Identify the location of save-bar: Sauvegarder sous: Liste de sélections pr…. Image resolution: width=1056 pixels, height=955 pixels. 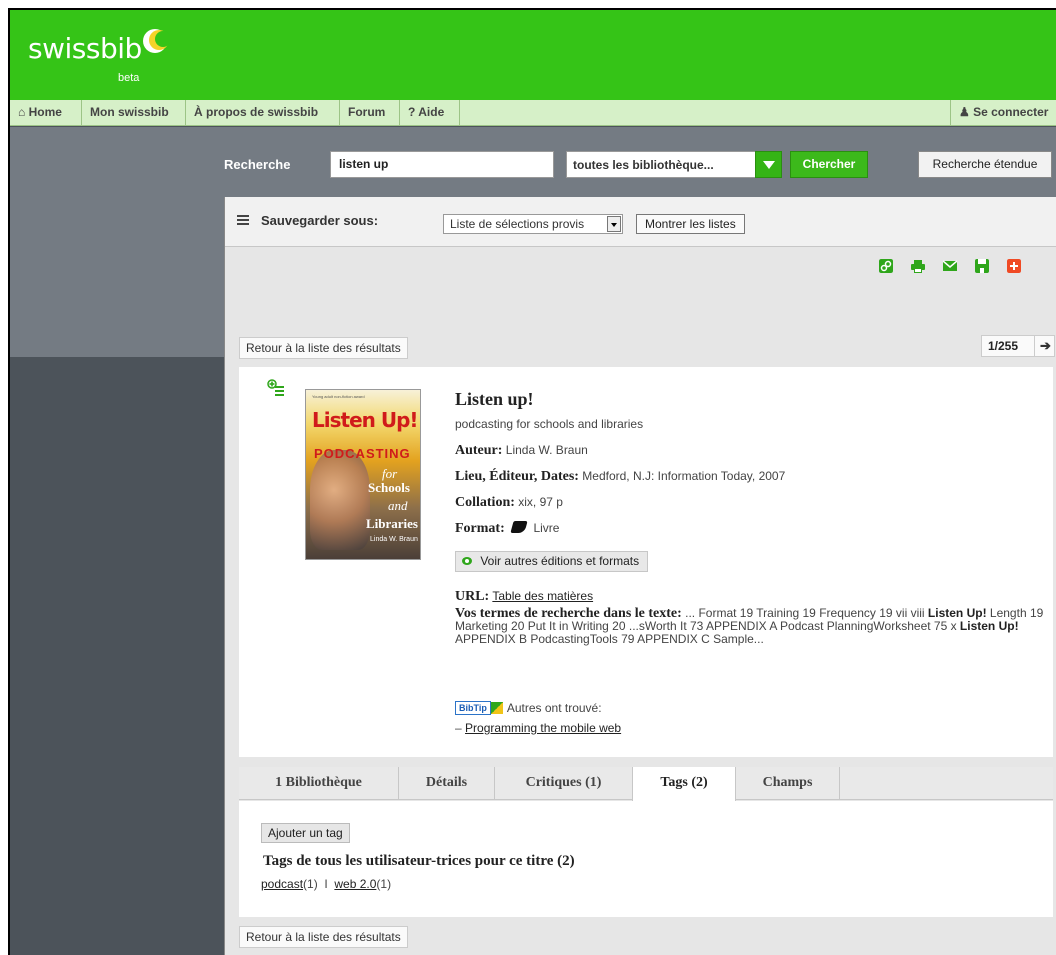
(640, 222).